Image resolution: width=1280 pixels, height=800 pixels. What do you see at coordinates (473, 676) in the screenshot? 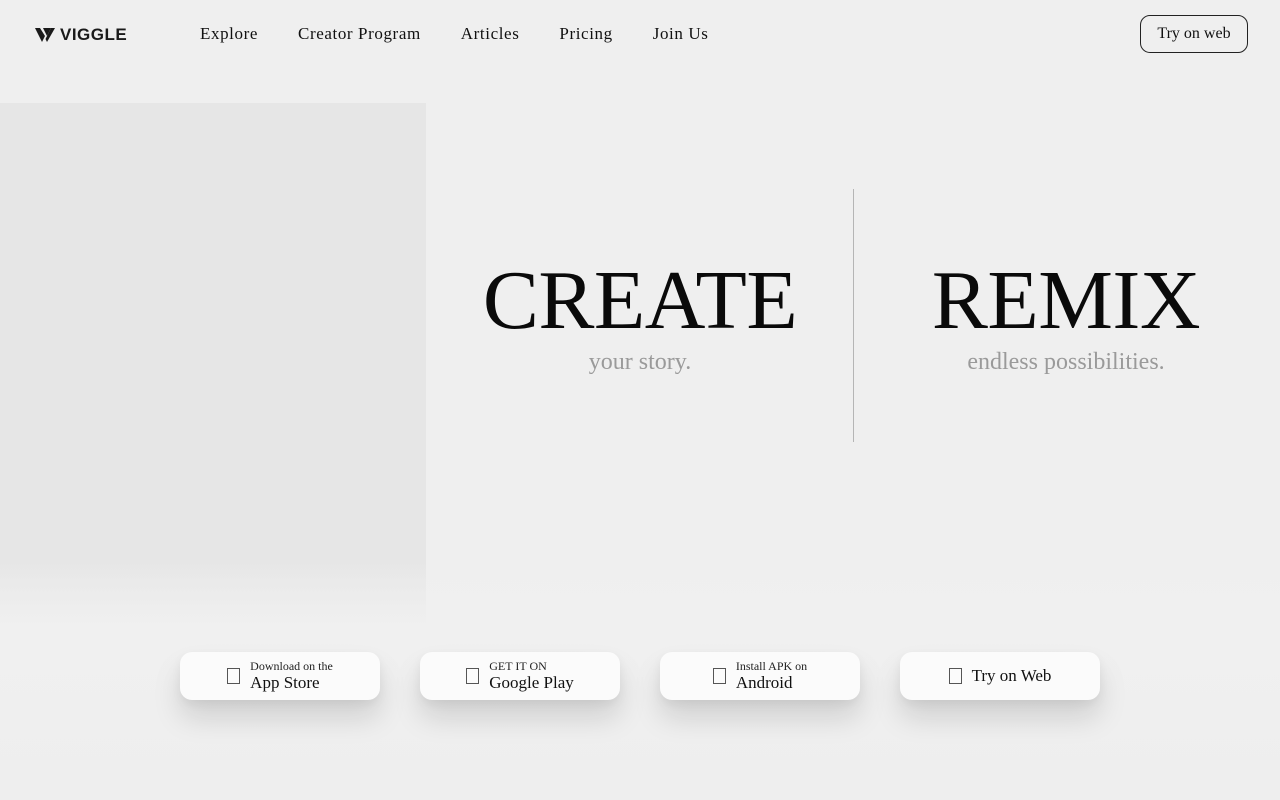
I see `google-play-icon` at bounding box center [473, 676].